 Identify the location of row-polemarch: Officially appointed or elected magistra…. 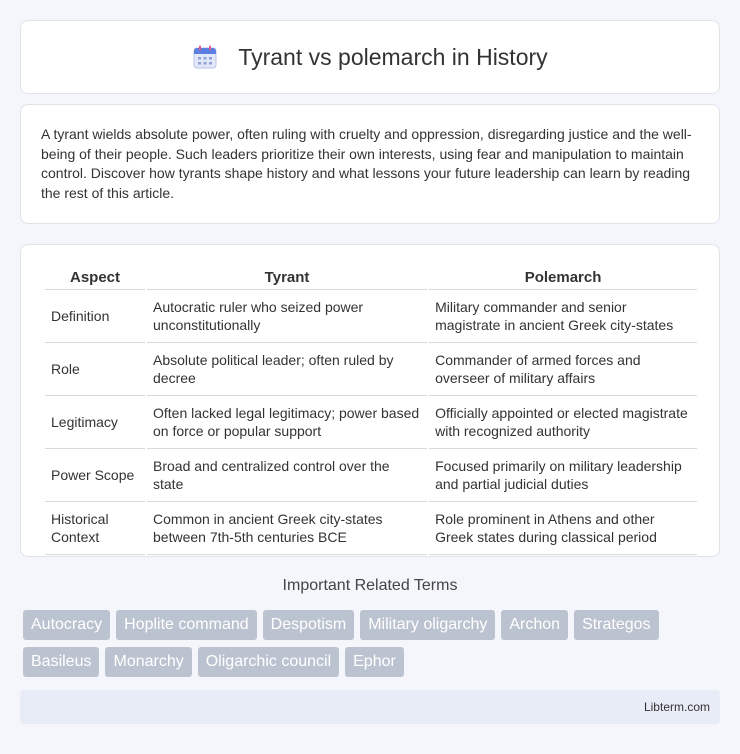
(563, 422).